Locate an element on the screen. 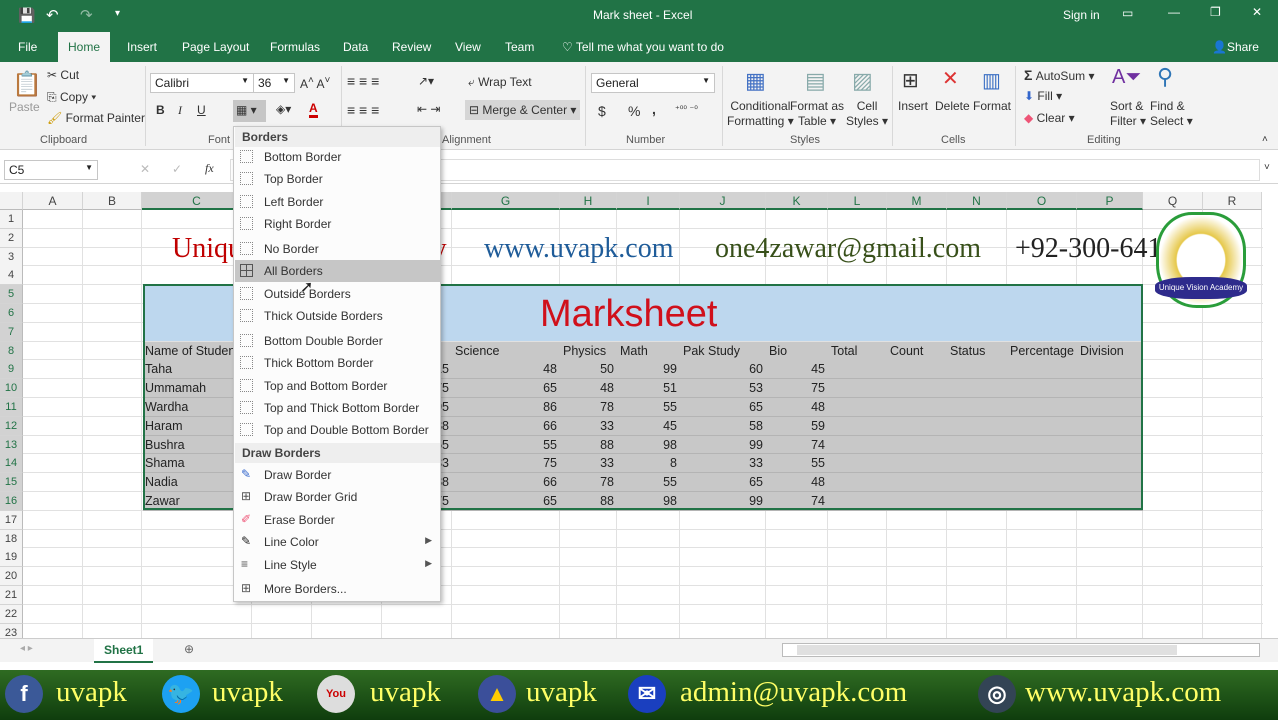 The image size is (1278, 720). enter-icon: ✓ is located at coordinates (177, 169).